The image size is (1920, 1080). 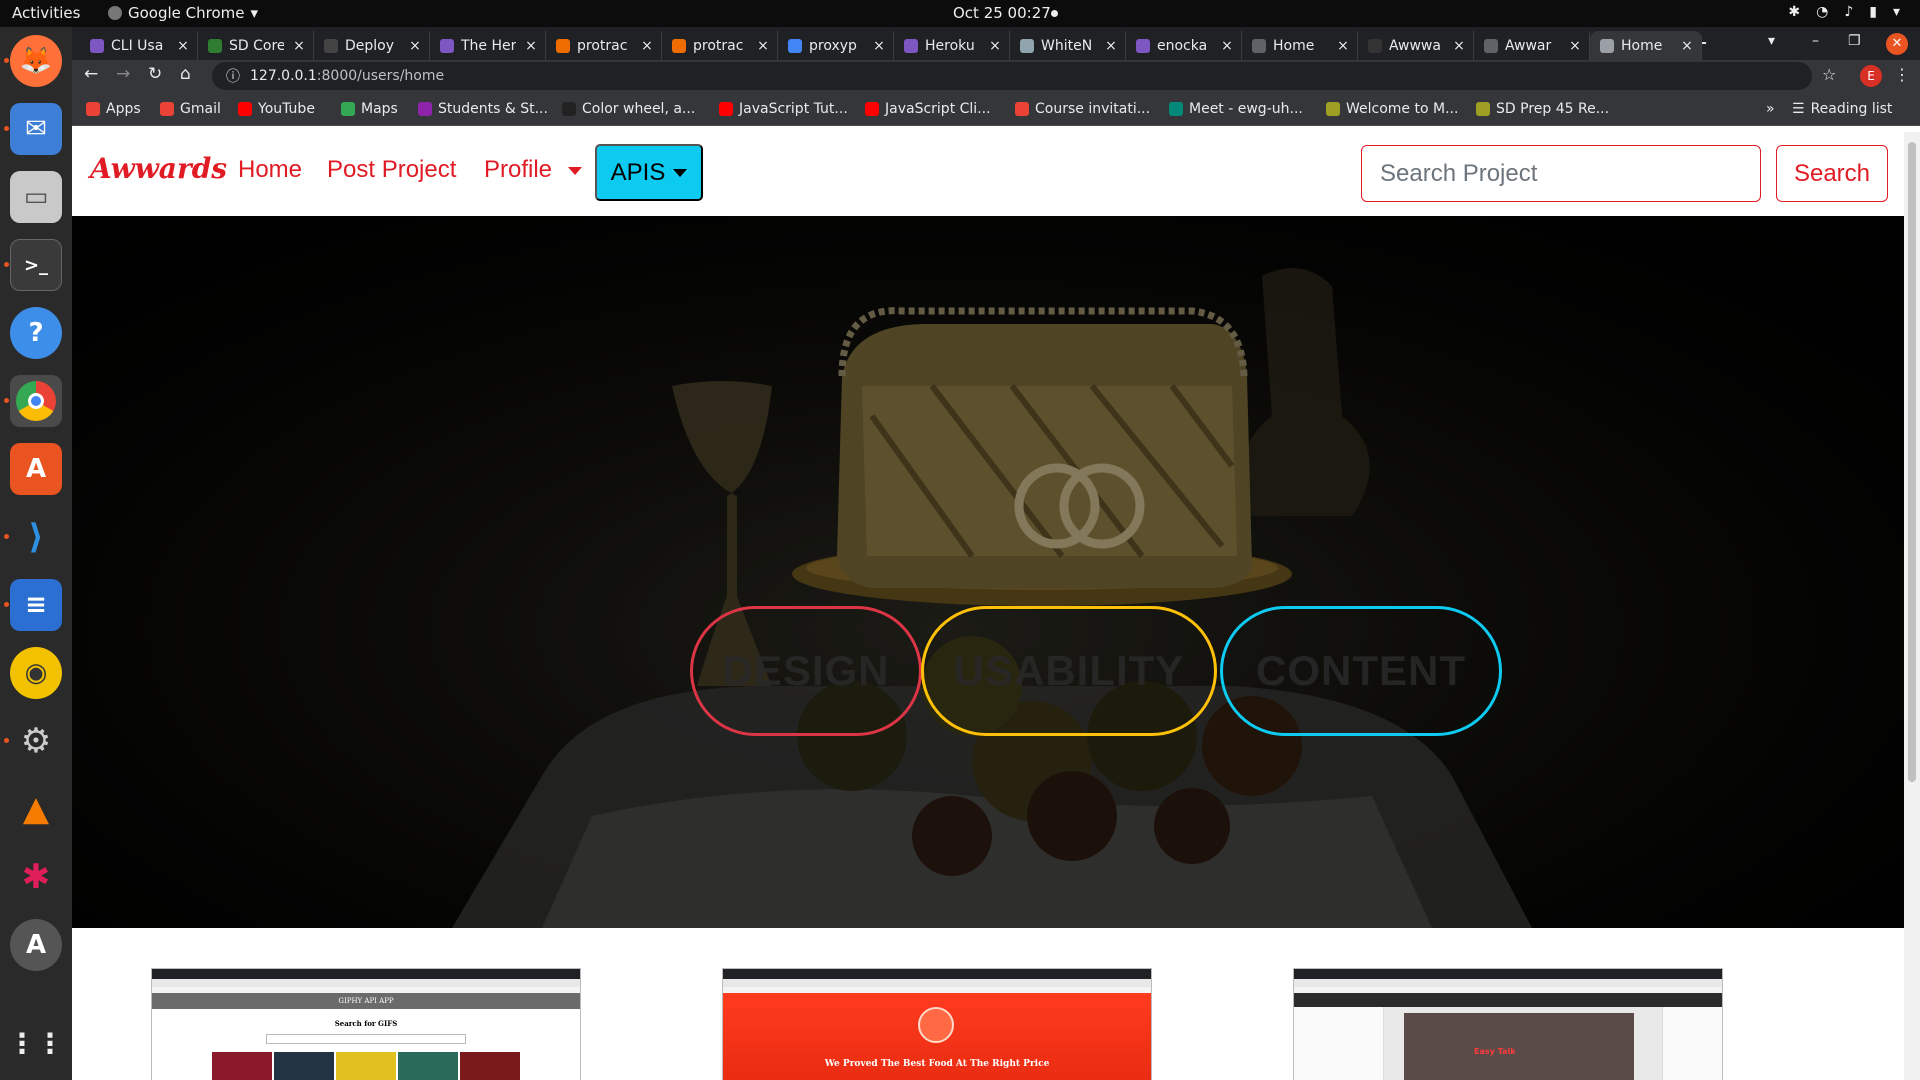 What do you see at coordinates (36, 333) in the screenshot?
I see `help-icon: ?` at bounding box center [36, 333].